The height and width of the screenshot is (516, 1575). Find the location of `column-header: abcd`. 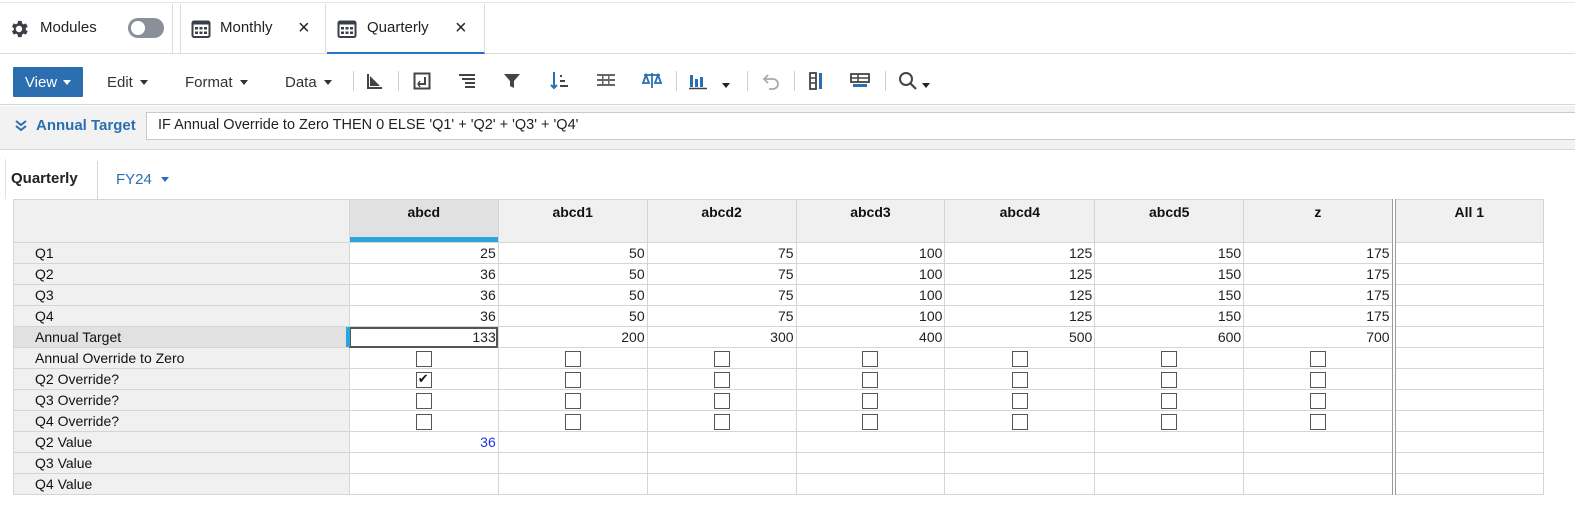

column-header: abcd is located at coordinates (423, 221).